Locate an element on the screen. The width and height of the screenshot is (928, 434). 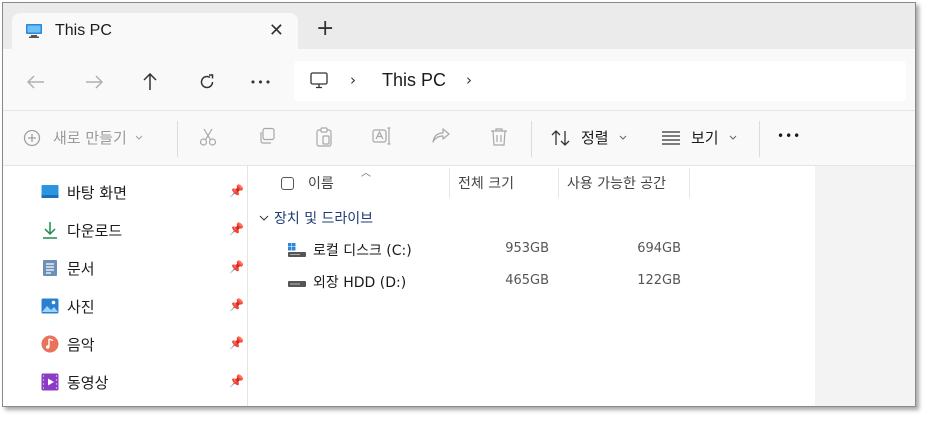
drive-name: 외장 HDD (D:) is located at coordinates (360, 283).